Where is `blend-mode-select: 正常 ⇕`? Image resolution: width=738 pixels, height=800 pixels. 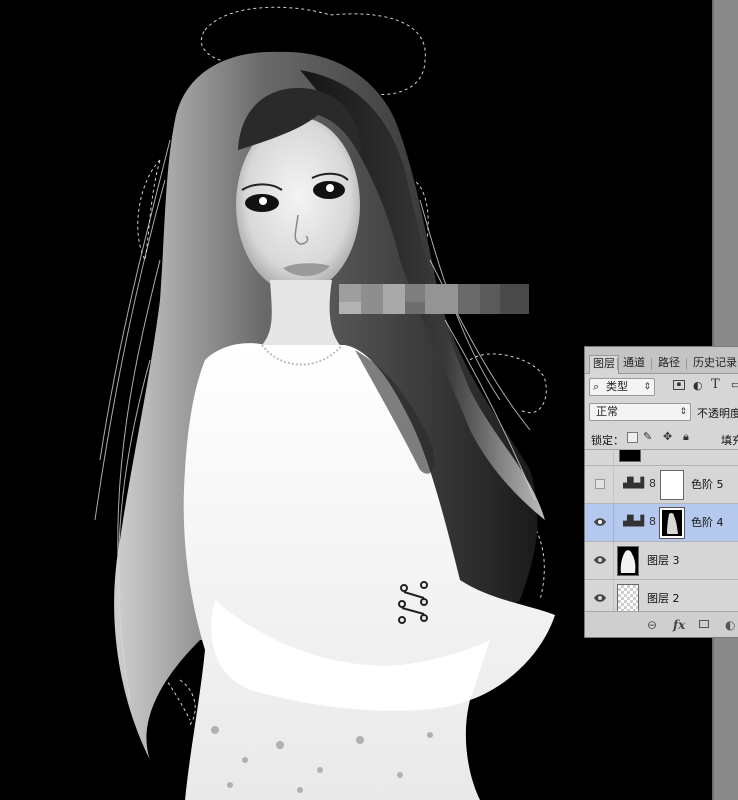
blend-mode-select: 正常 ⇕ is located at coordinates (640, 412).